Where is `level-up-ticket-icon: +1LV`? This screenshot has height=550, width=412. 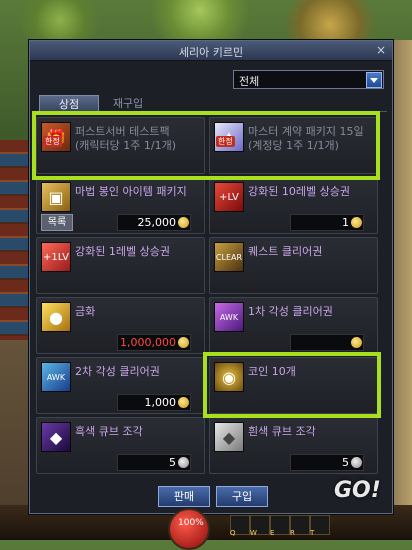 level-up-ticket-icon: +1LV is located at coordinates (56, 257).